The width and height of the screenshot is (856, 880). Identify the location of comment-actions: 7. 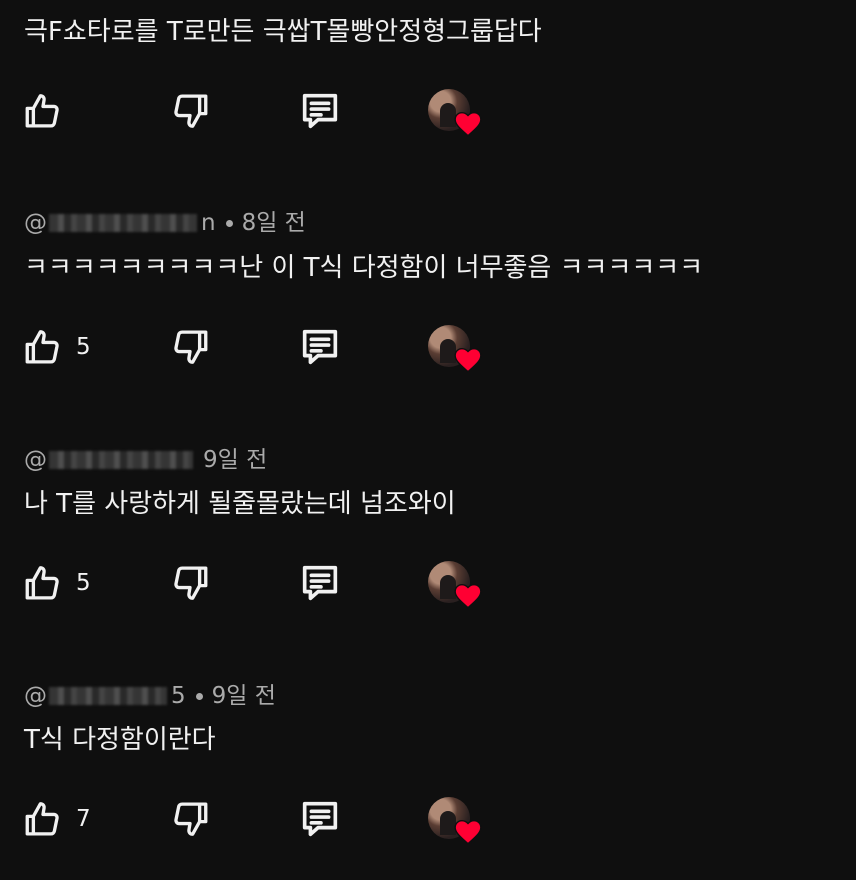
(428, 821).